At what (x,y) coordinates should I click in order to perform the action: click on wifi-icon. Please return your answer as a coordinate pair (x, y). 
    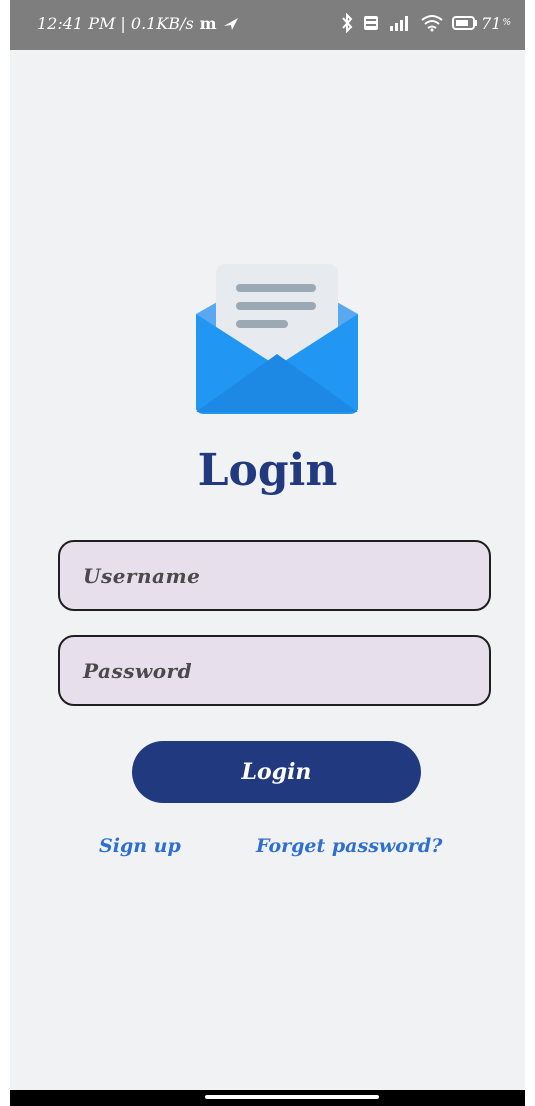
    Looking at the image, I should click on (432, 23).